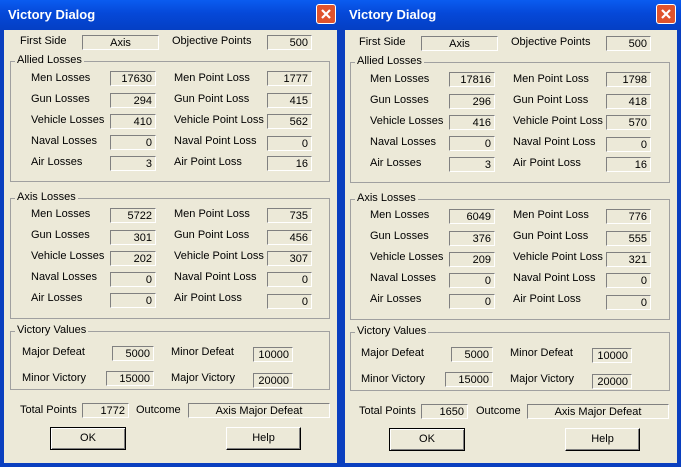 Image resolution: width=681 pixels, height=467 pixels. I want to click on axis-air-pts-field: 0, so click(289, 301).